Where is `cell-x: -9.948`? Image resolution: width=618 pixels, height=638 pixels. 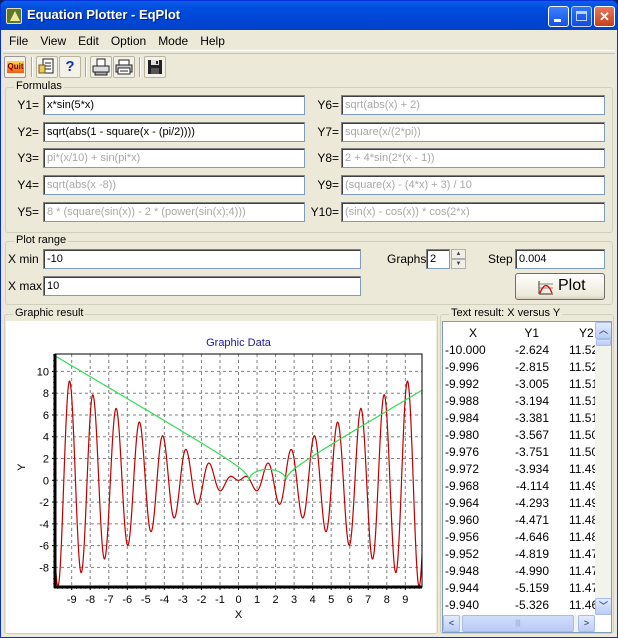 cell-x: -9.948 is located at coordinates (462, 571).